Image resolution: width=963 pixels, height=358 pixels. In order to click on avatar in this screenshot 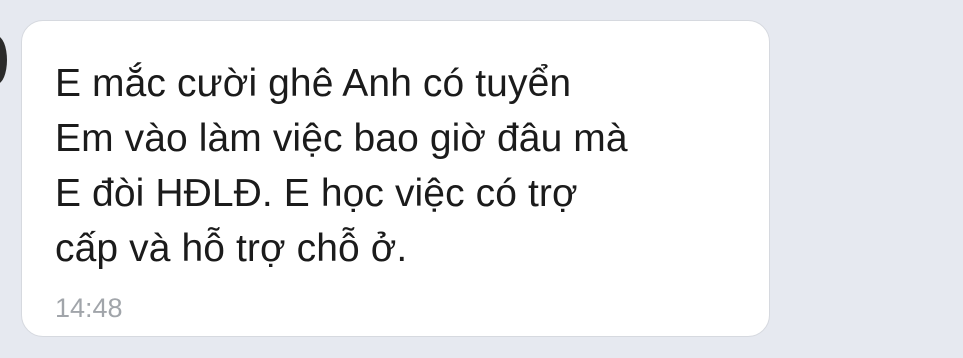, I will do `click(3, 60)`.